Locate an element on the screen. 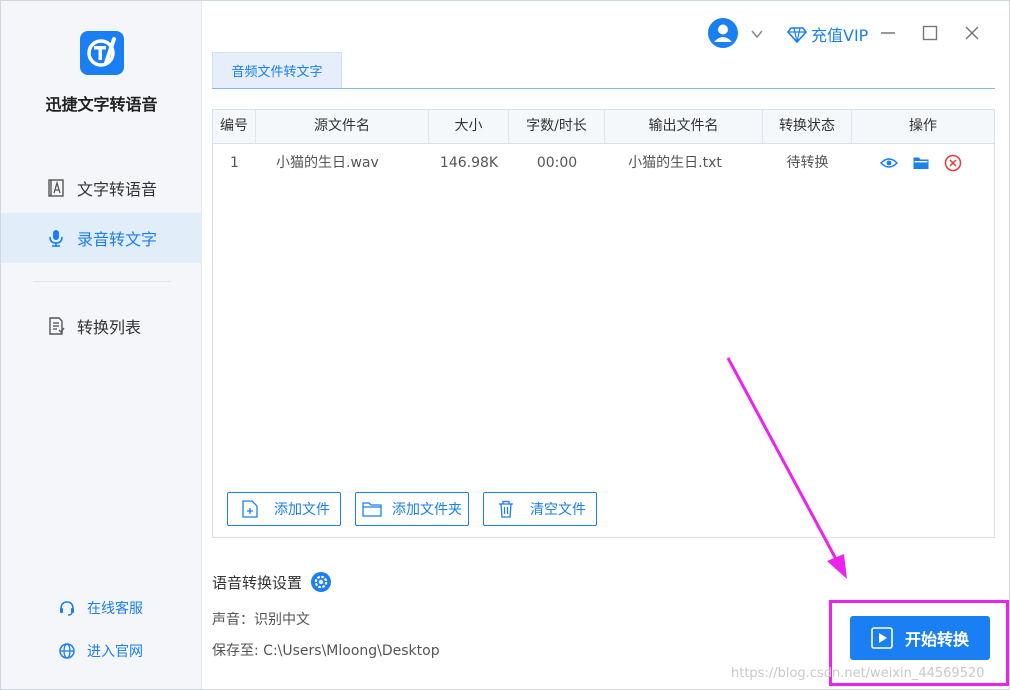  eye-icon is located at coordinates (889, 163).